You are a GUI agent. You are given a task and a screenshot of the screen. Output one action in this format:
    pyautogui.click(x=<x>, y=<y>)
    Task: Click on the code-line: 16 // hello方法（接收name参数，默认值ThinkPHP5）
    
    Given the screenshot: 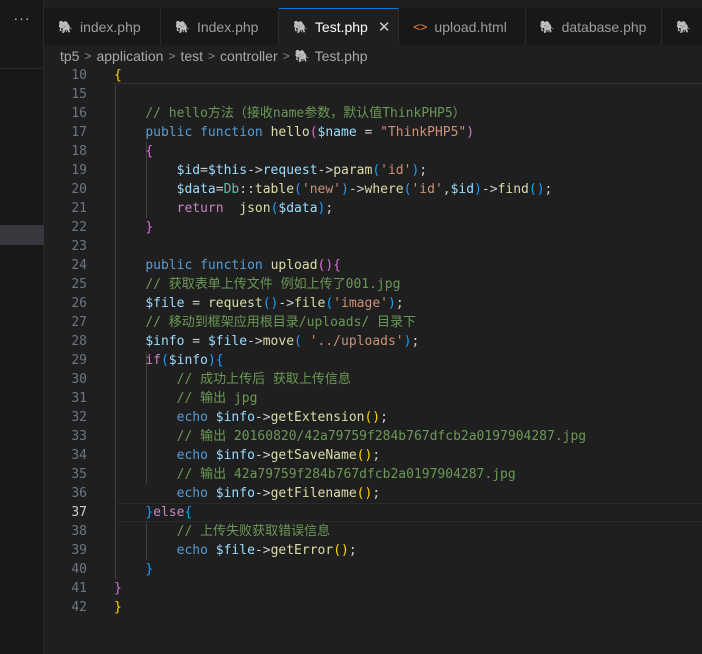 What is the action you would take?
    pyautogui.click(x=373, y=113)
    